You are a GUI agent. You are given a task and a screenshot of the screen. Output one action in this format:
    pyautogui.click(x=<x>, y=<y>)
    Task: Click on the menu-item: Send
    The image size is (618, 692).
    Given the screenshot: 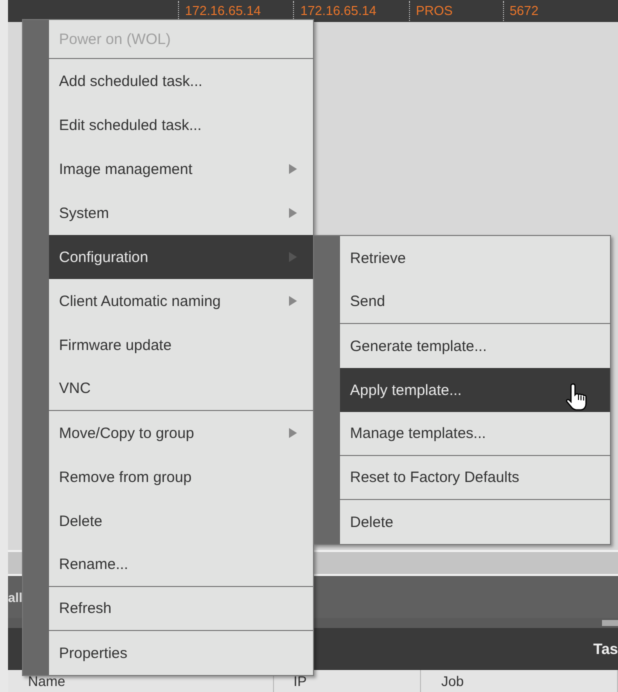 What is the action you would take?
    pyautogui.click(x=475, y=302)
    